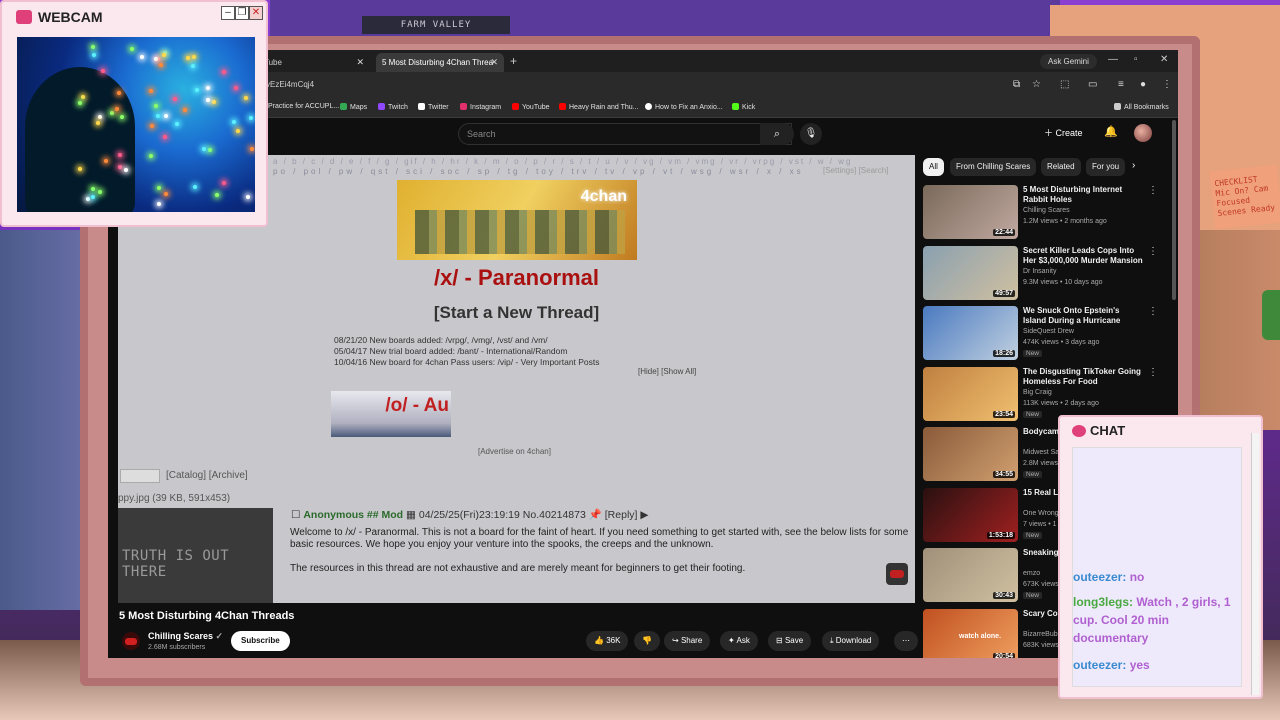 The image size is (1280, 720). What do you see at coordinates (970, 393) in the screenshot?
I see `recommendation-thumbnail: 23:54` at bounding box center [970, 393].